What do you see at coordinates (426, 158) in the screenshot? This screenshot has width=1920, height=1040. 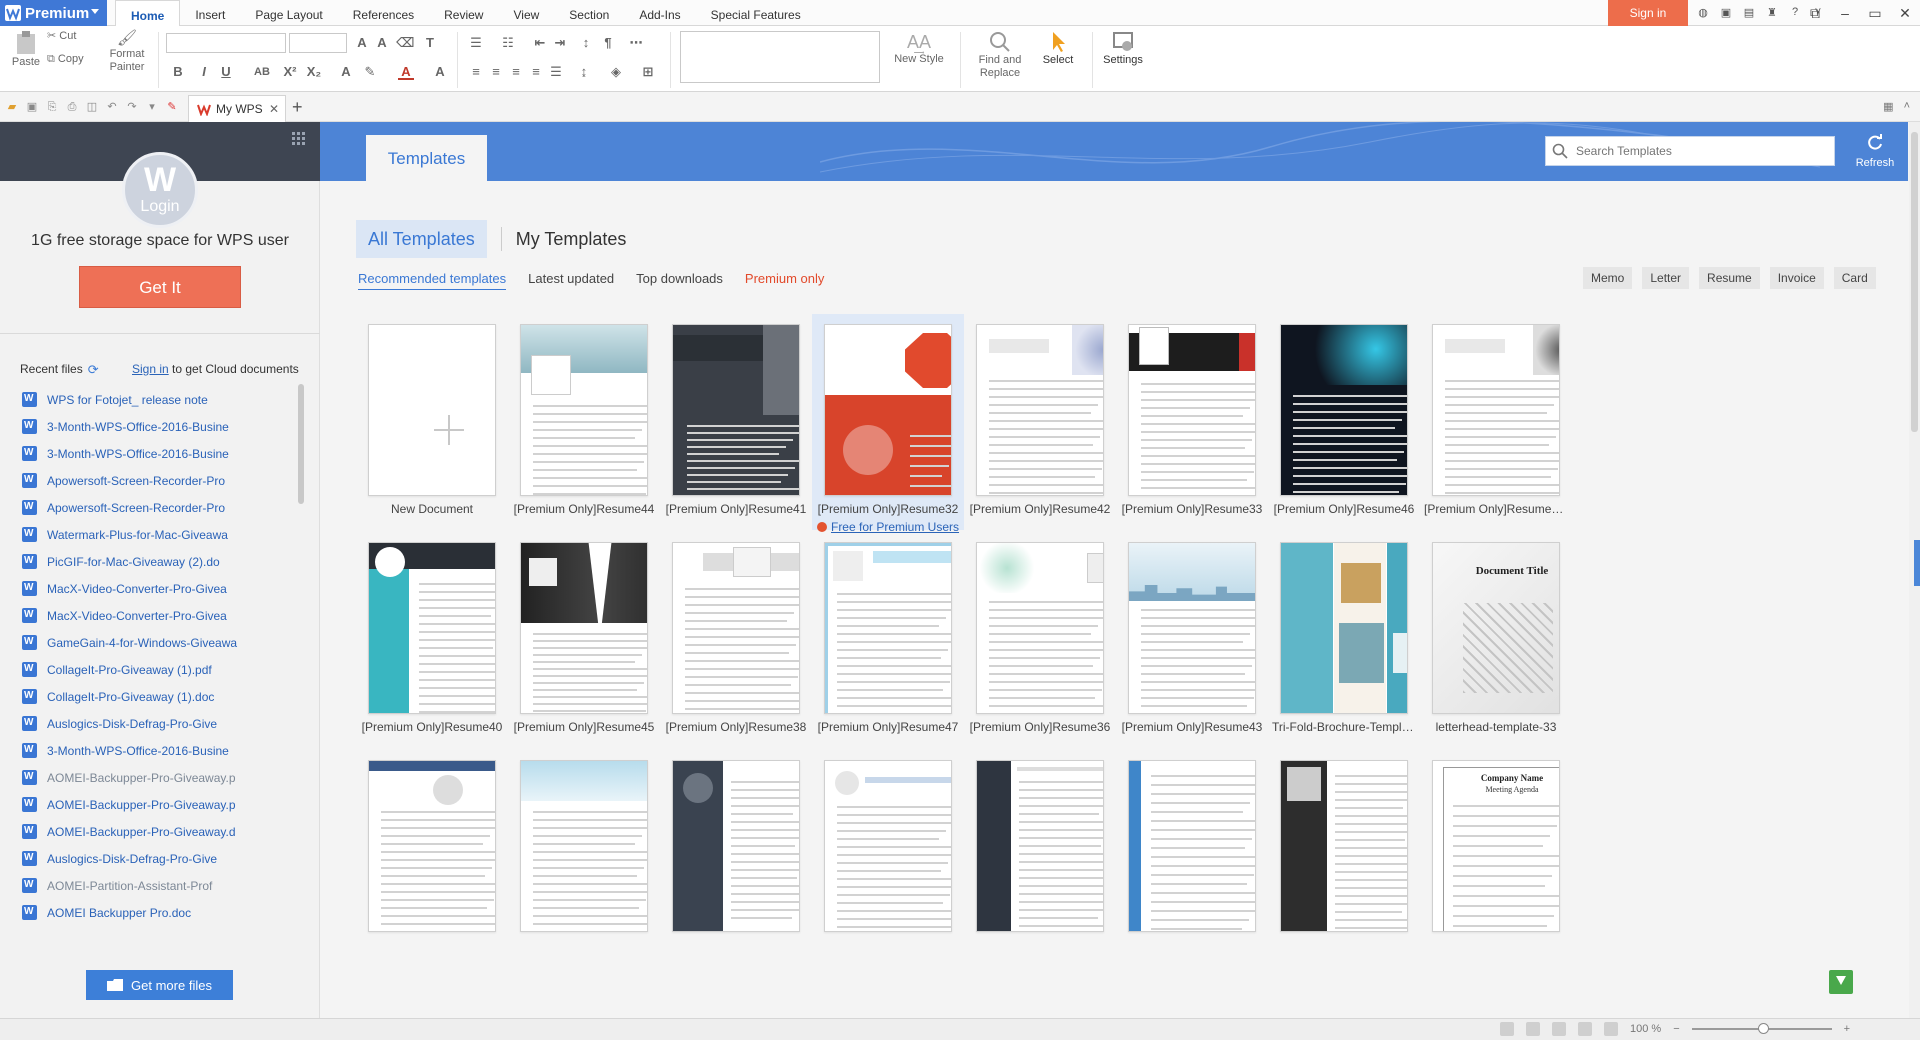 I see `templates-header-tab: Templates` at bounding box center [426, 158].